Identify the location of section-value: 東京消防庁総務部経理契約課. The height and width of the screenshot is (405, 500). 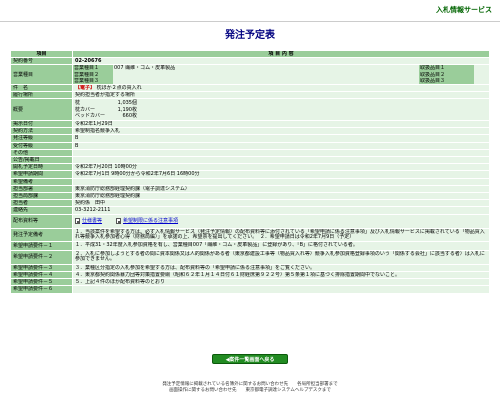
(281, 196).